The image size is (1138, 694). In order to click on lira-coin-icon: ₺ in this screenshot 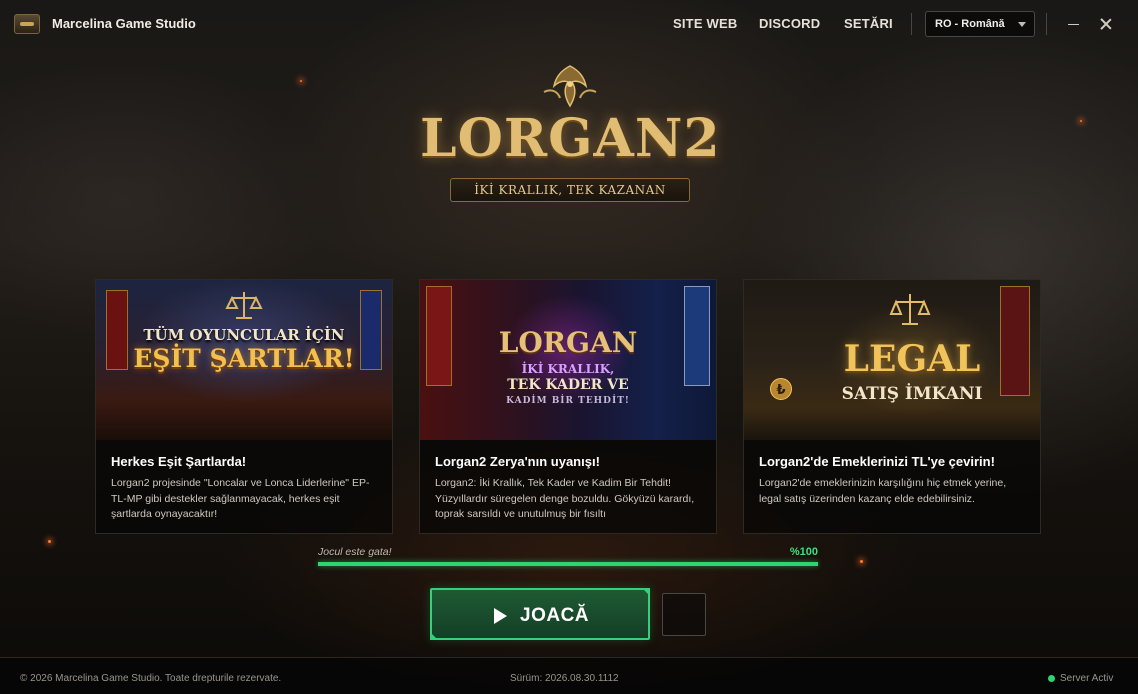, I will do `click(781, 389)`.